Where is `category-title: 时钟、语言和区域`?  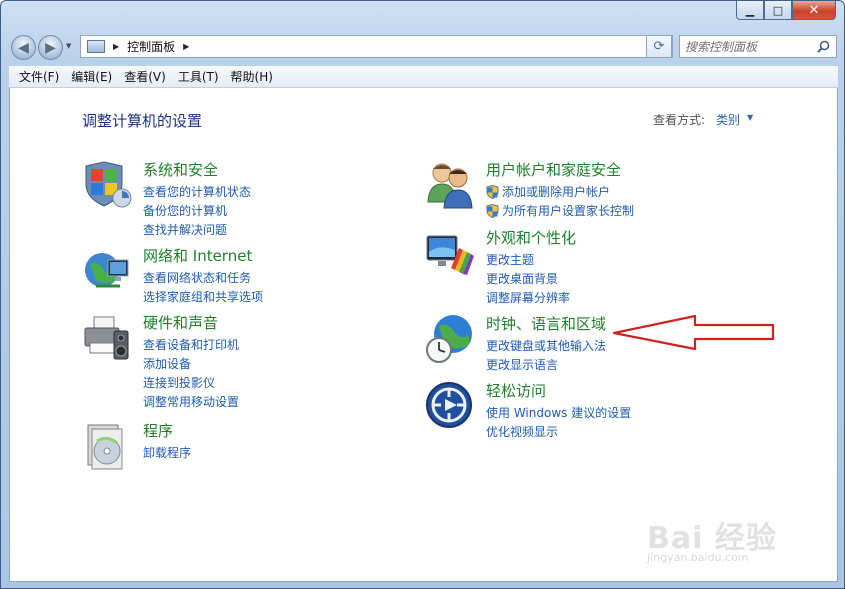
category-title: 时钟、语言和区域 is located at coordinates (546, 323).